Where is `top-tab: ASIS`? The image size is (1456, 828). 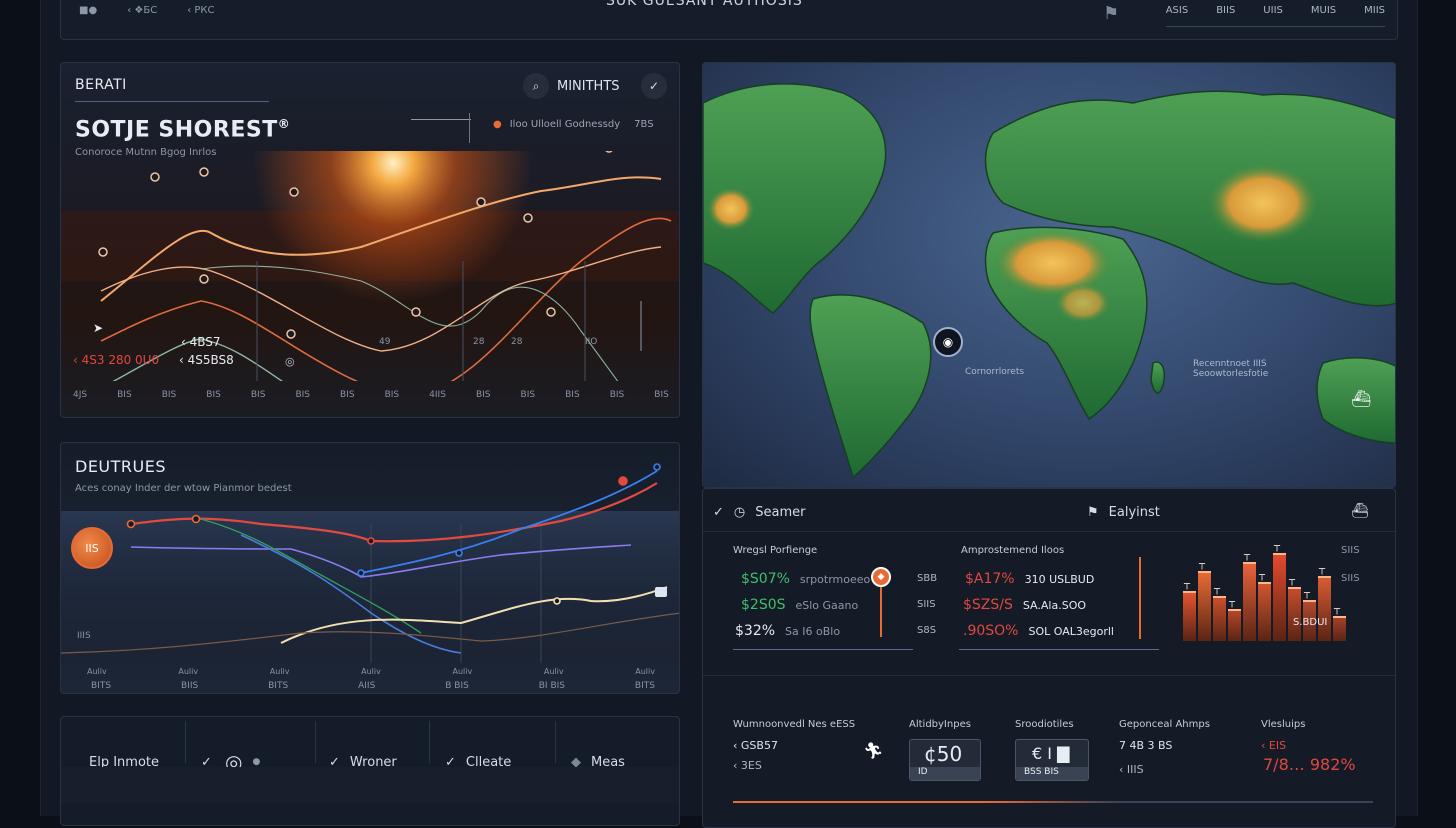
top-tab: ASIS is located at coordinates (1177, 10).